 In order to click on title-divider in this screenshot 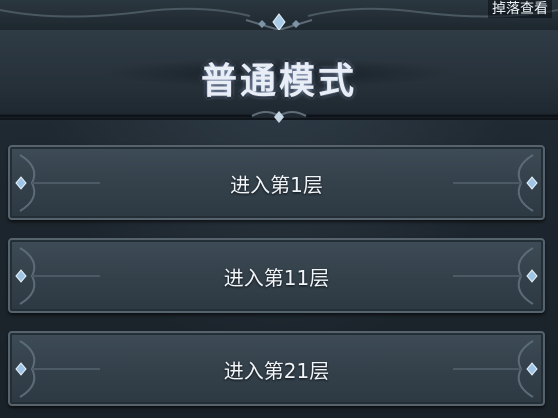, I will do `click(279, 117)`.